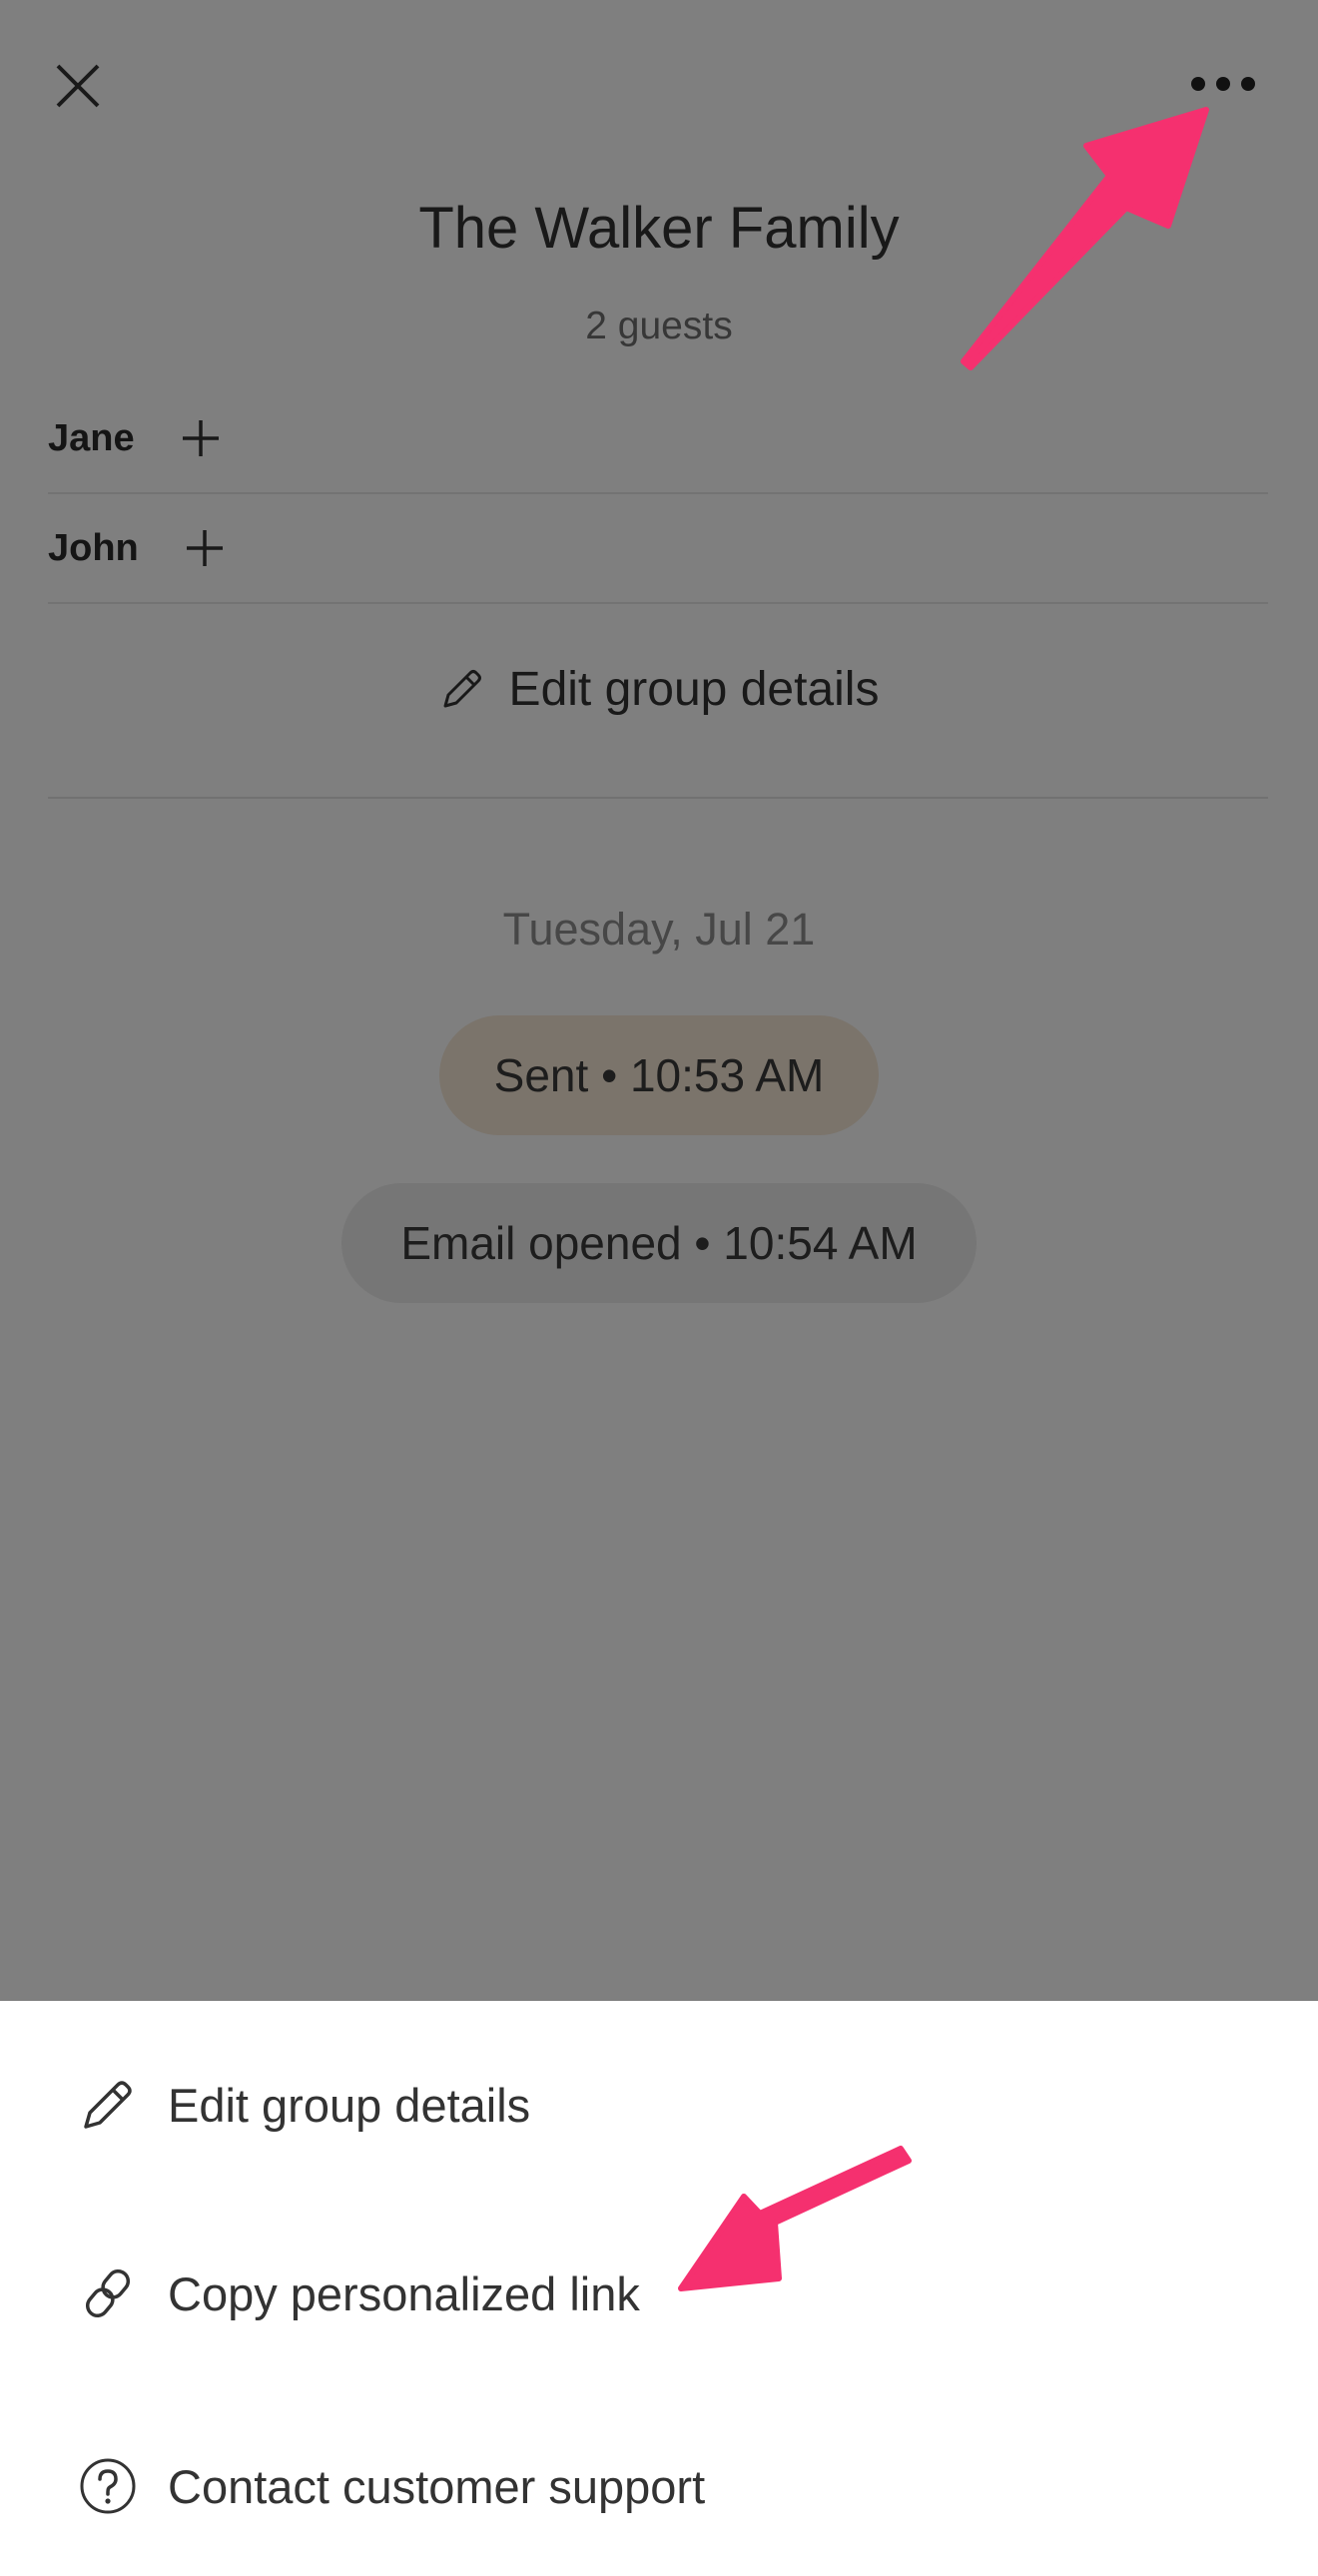  What do you see at coordinates (108, 2293) in the screenshot?
I see `link-icon` at bounding box center [108, 2293].